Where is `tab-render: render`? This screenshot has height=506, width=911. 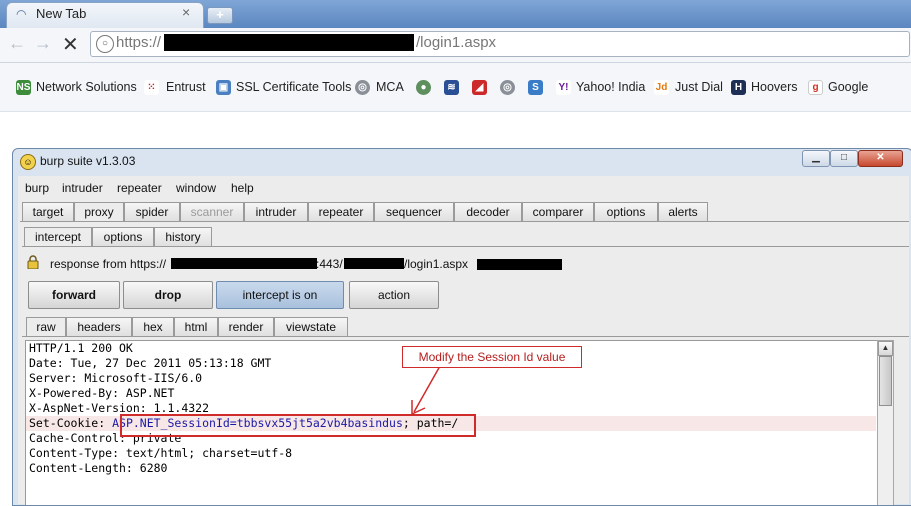
tab-render: render is located at coordinates (246, 327).